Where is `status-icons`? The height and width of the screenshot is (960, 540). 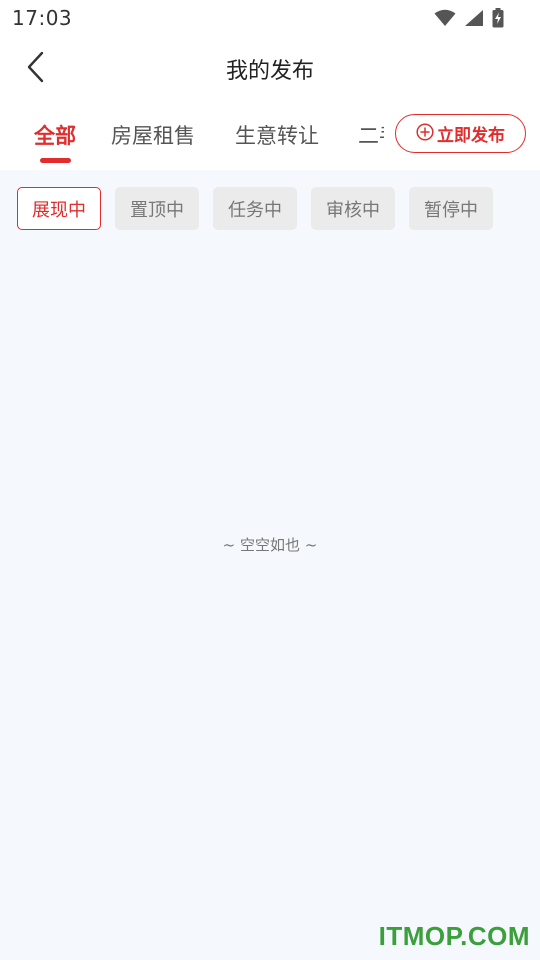 status-icons is located at coordinates (469, 18).